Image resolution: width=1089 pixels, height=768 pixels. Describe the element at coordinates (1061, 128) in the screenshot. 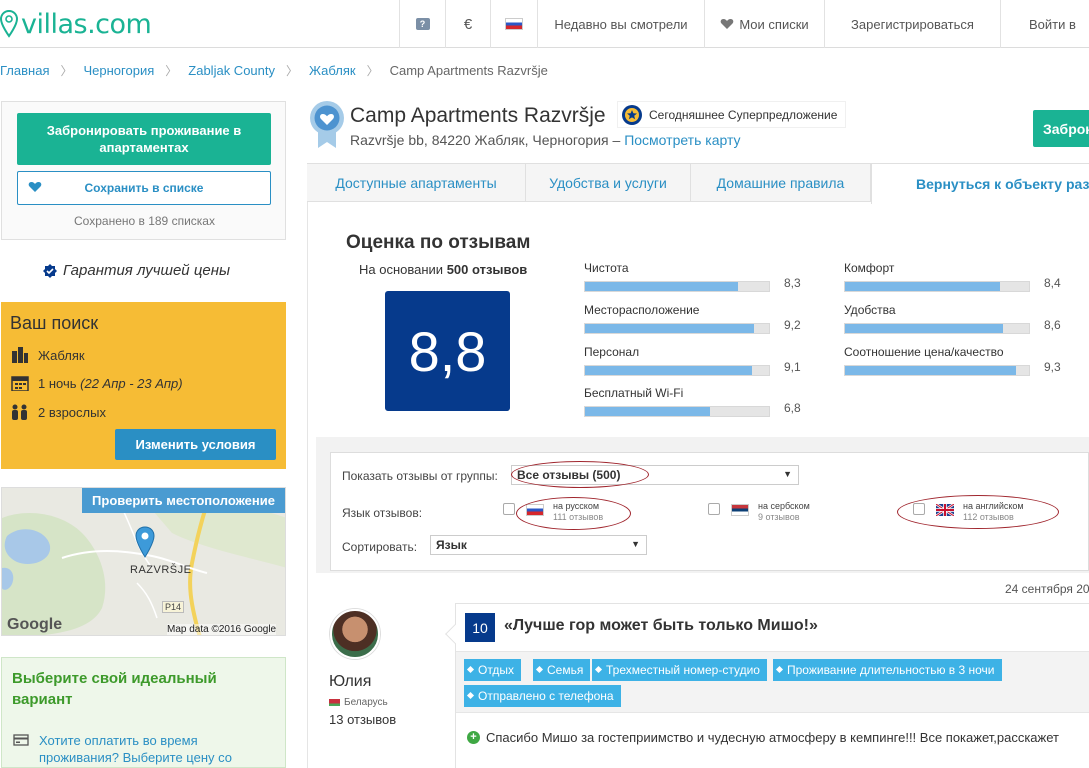

I see `book-top-button: Забронировать` at that location.